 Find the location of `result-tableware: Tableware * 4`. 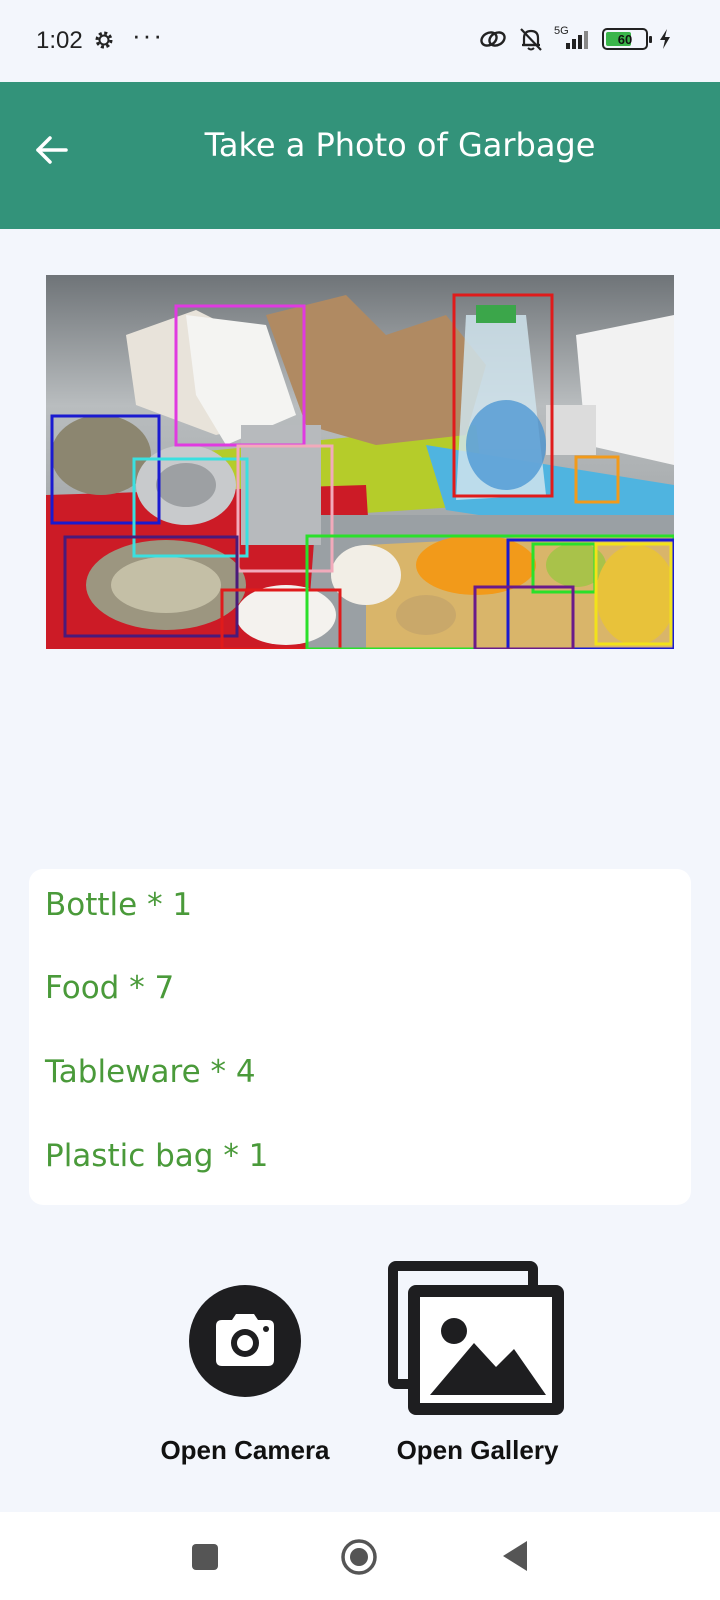

result-tableware: Tableware * 4 is located at coordinates (150, 1072).